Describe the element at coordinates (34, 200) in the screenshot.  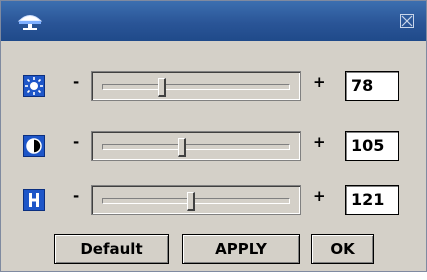
I see `hue-icon` at that location.